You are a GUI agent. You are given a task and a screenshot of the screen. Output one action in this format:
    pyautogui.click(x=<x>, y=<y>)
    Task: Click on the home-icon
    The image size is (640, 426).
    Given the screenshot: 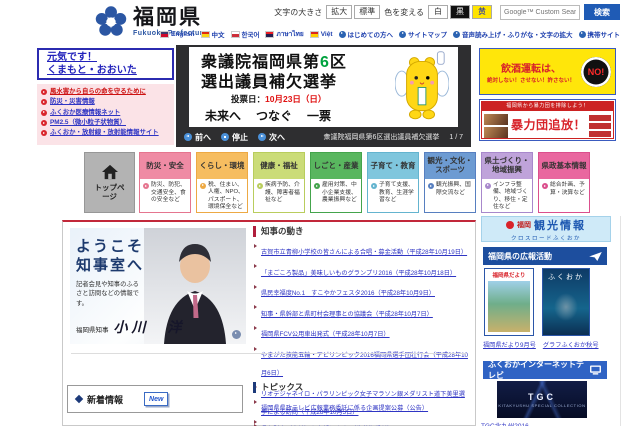 What is the action you would take?
    pyautogui.click(x=109, y=172)
    